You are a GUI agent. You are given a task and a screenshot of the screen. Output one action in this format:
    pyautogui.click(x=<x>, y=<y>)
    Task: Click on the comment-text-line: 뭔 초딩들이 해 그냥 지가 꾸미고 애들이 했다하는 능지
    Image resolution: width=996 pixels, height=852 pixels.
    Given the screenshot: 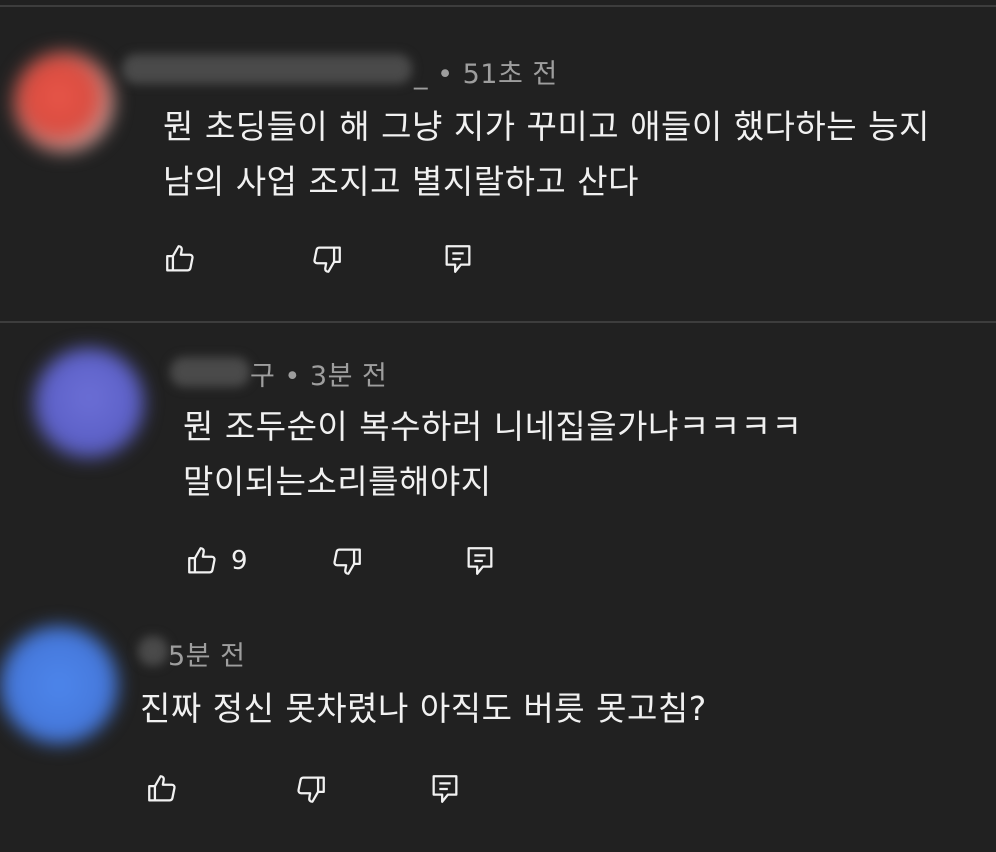 What is the action you would take?
    pyautogui.click(x=546, y=126)
    